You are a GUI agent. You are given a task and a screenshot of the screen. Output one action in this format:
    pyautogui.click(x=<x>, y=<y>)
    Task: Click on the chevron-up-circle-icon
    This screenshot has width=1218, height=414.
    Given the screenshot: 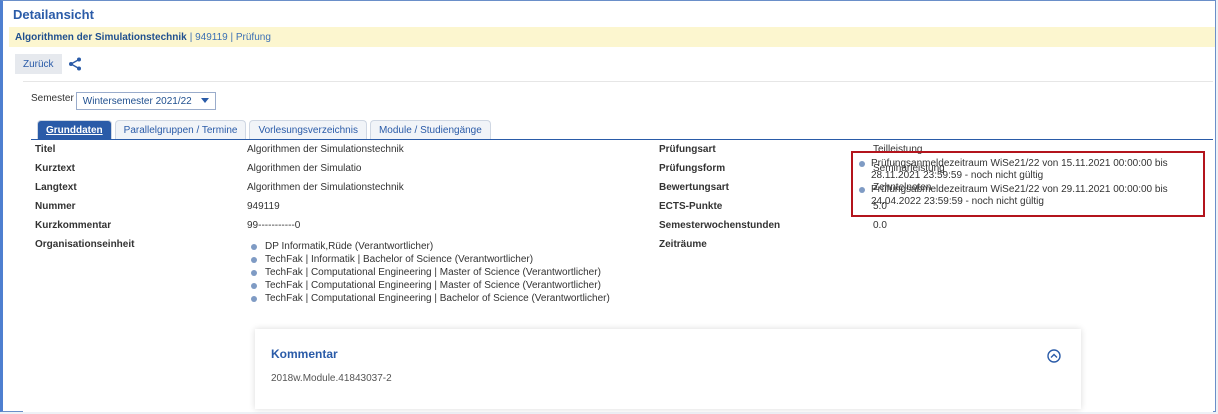 What is the action you would take?
    pyautogui.click(x=1054, y=356)
    